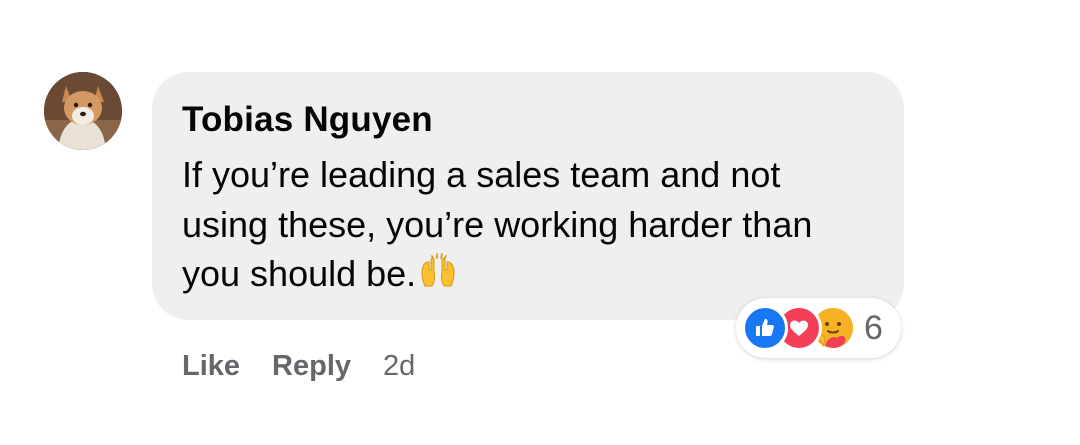 The width and height of the screenshot is (1080, 445). What do you see at coordinates (211, 366) in the screenshot?
I see `like-button: Like` at bounding box center [211, 366].